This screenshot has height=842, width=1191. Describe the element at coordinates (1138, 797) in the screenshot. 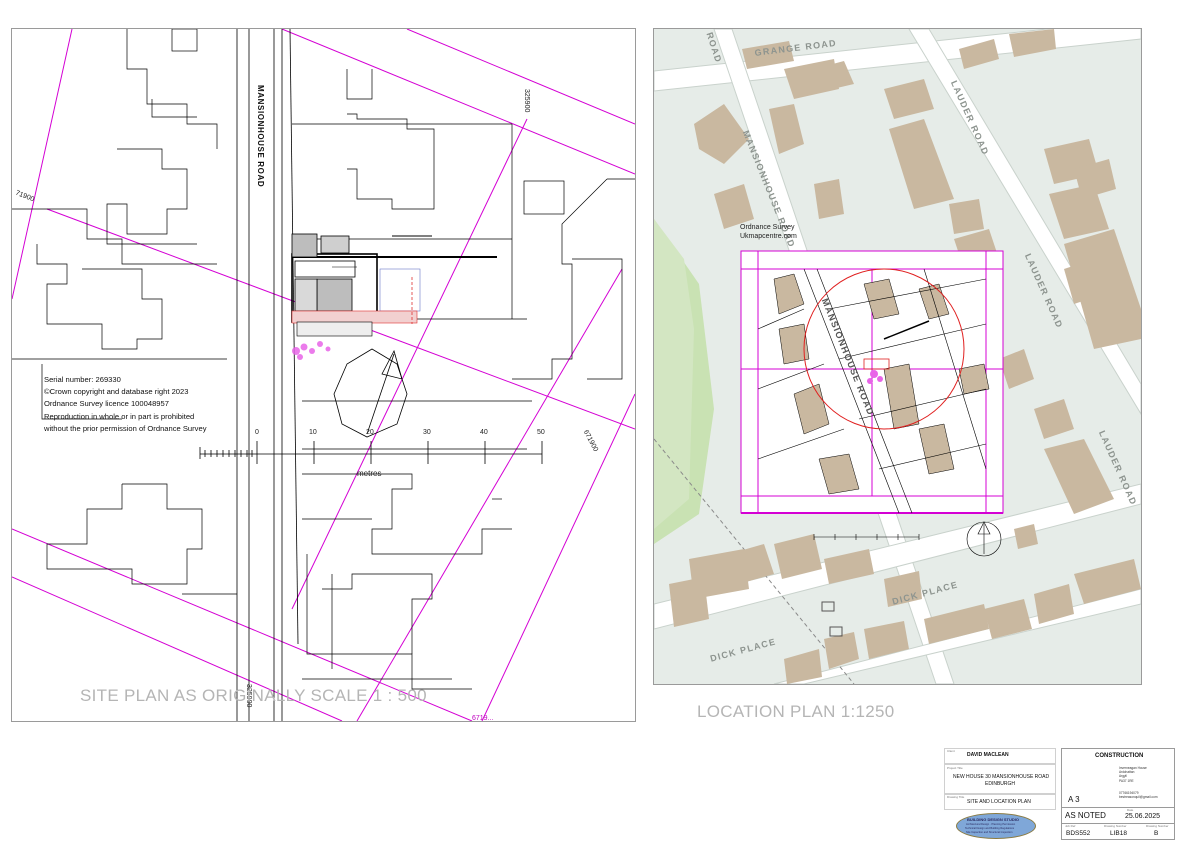

I see `email-address: bestreasonquil@gmail.com` at that location.